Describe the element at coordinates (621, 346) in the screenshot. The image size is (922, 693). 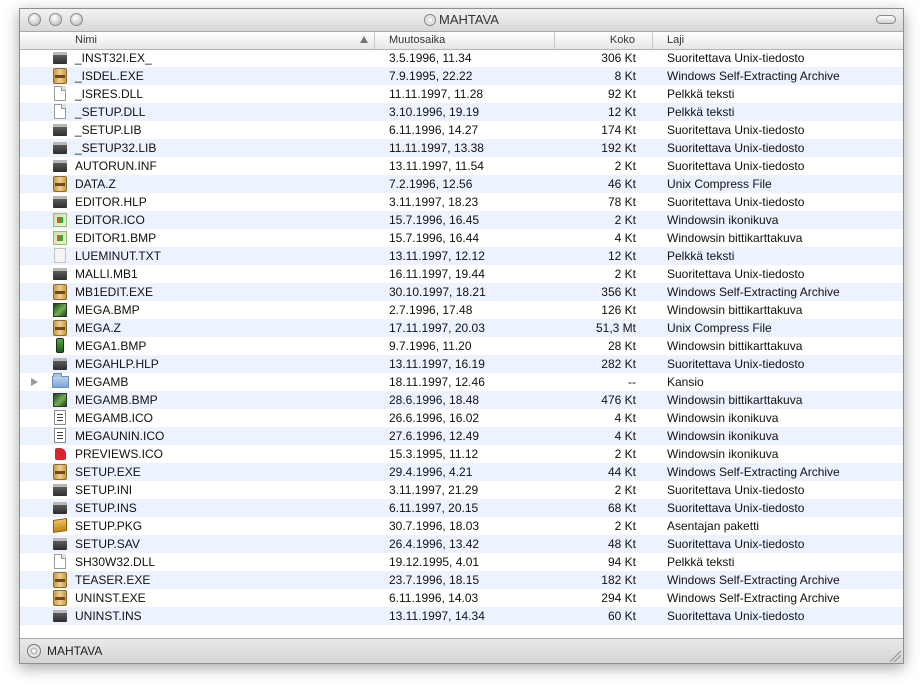
I see `file-size: 28 Kt` at that location.